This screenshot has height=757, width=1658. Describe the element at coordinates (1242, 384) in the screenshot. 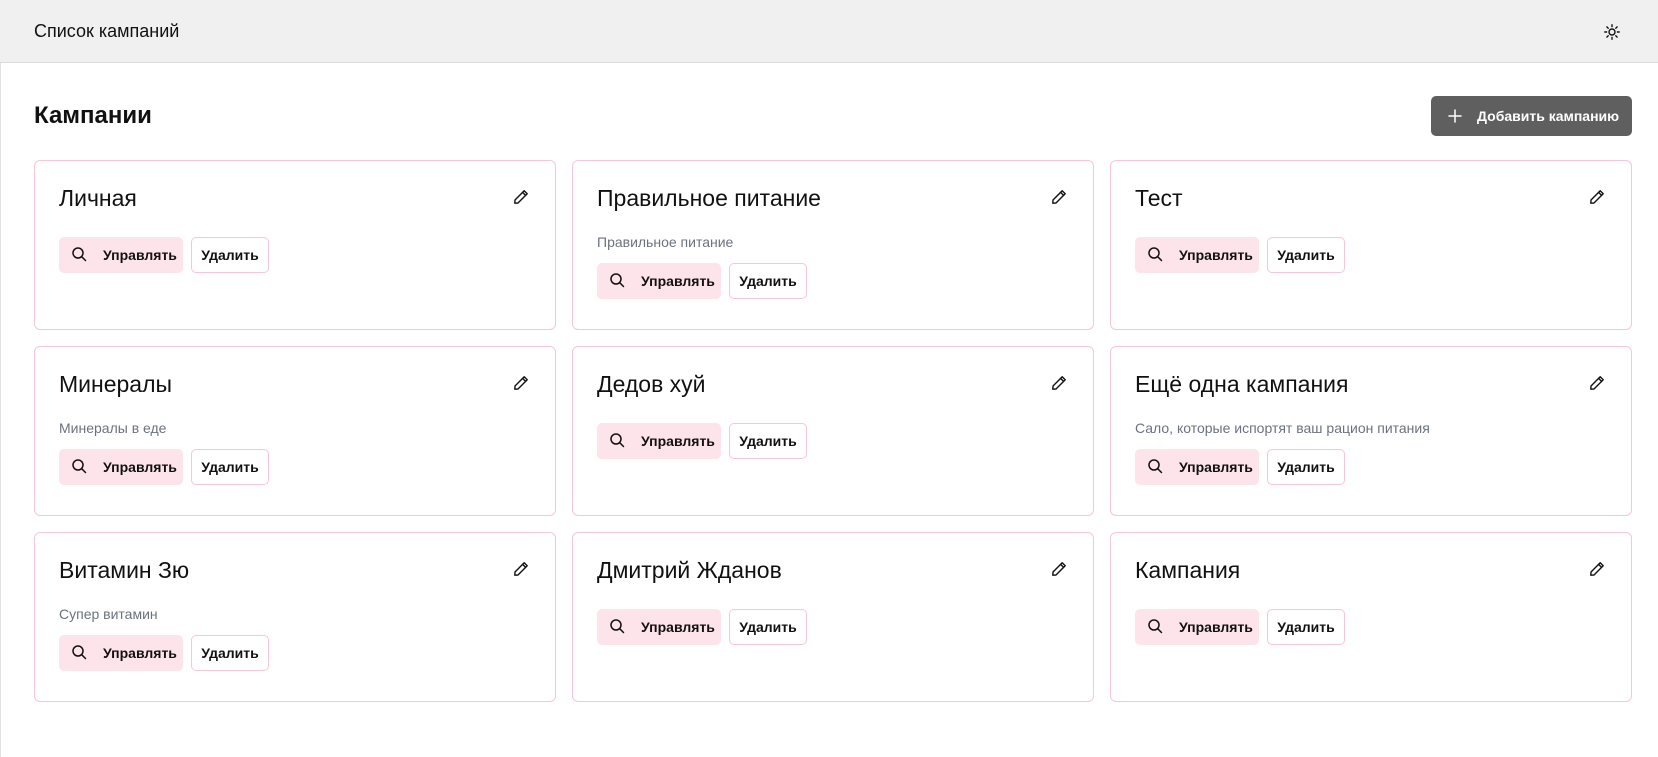

I see `campaign-title: Ещё одна кампания` at that location.